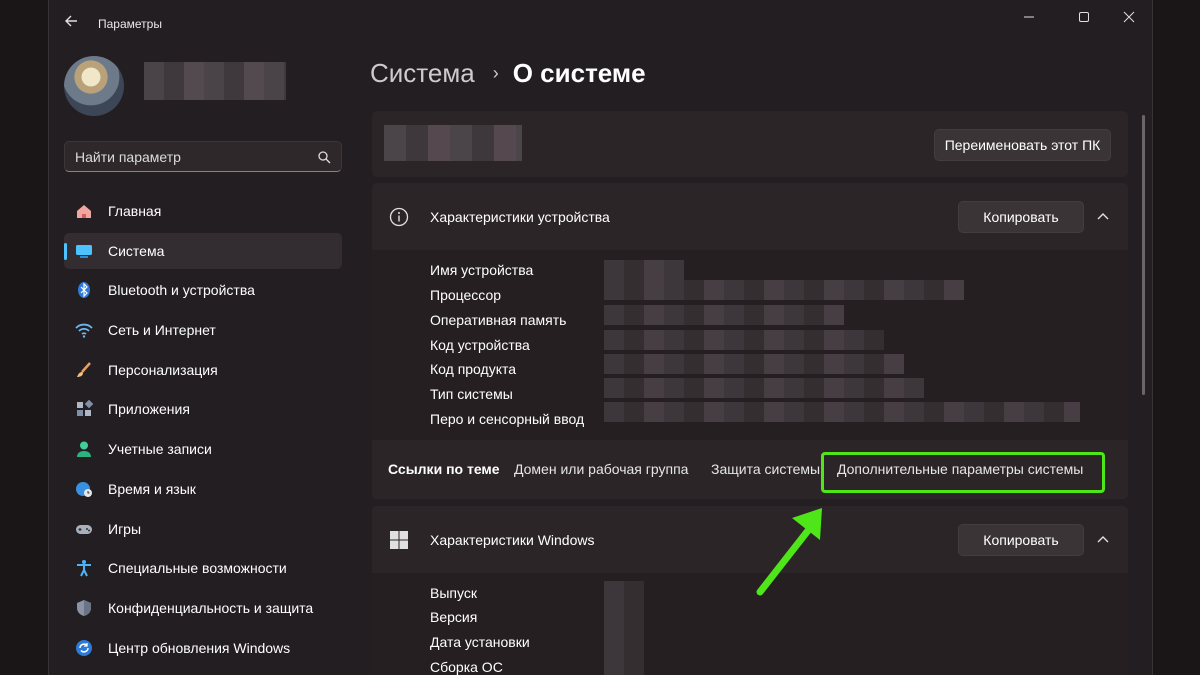  I want to click on titlebar: Параметры, so click(600, 20).